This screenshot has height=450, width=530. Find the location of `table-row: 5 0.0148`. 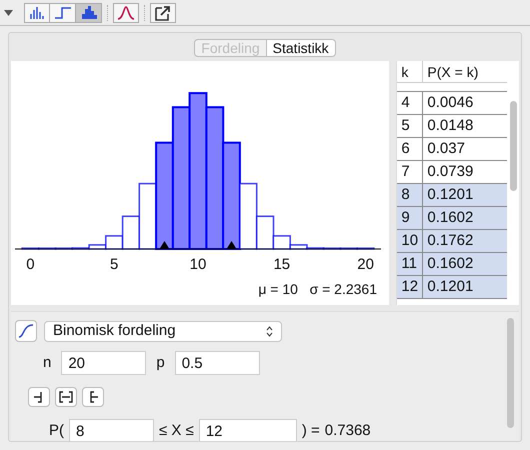

table-row: 5 0.0148 is located at coordinates (452, 126).